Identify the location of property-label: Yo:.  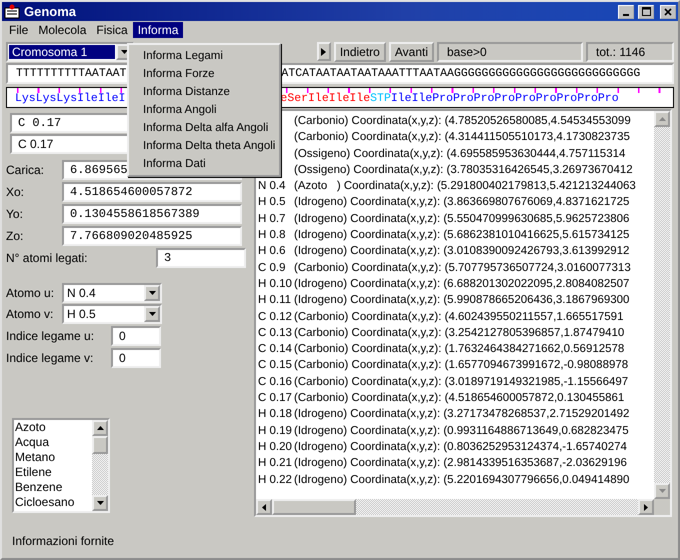
(15, 213).